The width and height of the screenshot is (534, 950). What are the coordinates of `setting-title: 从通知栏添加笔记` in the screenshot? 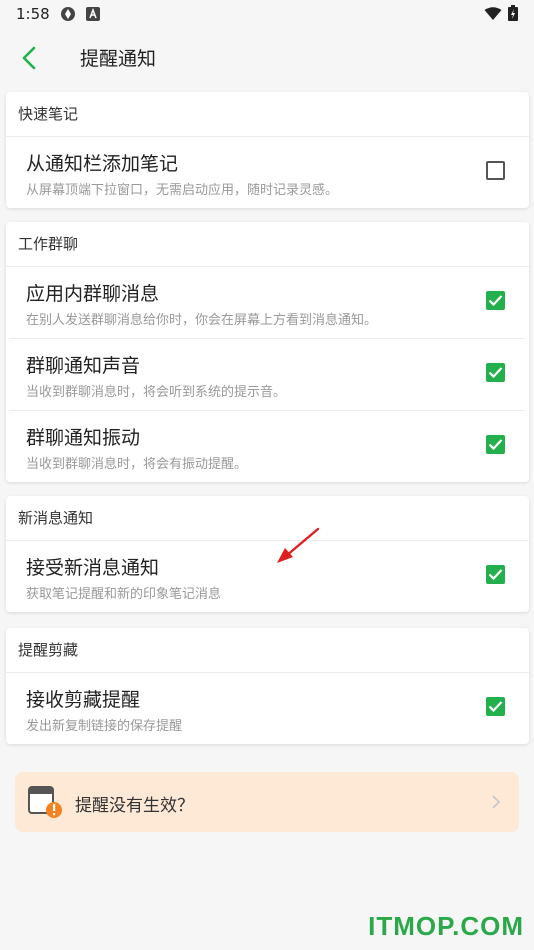 It's located at (102, 164).